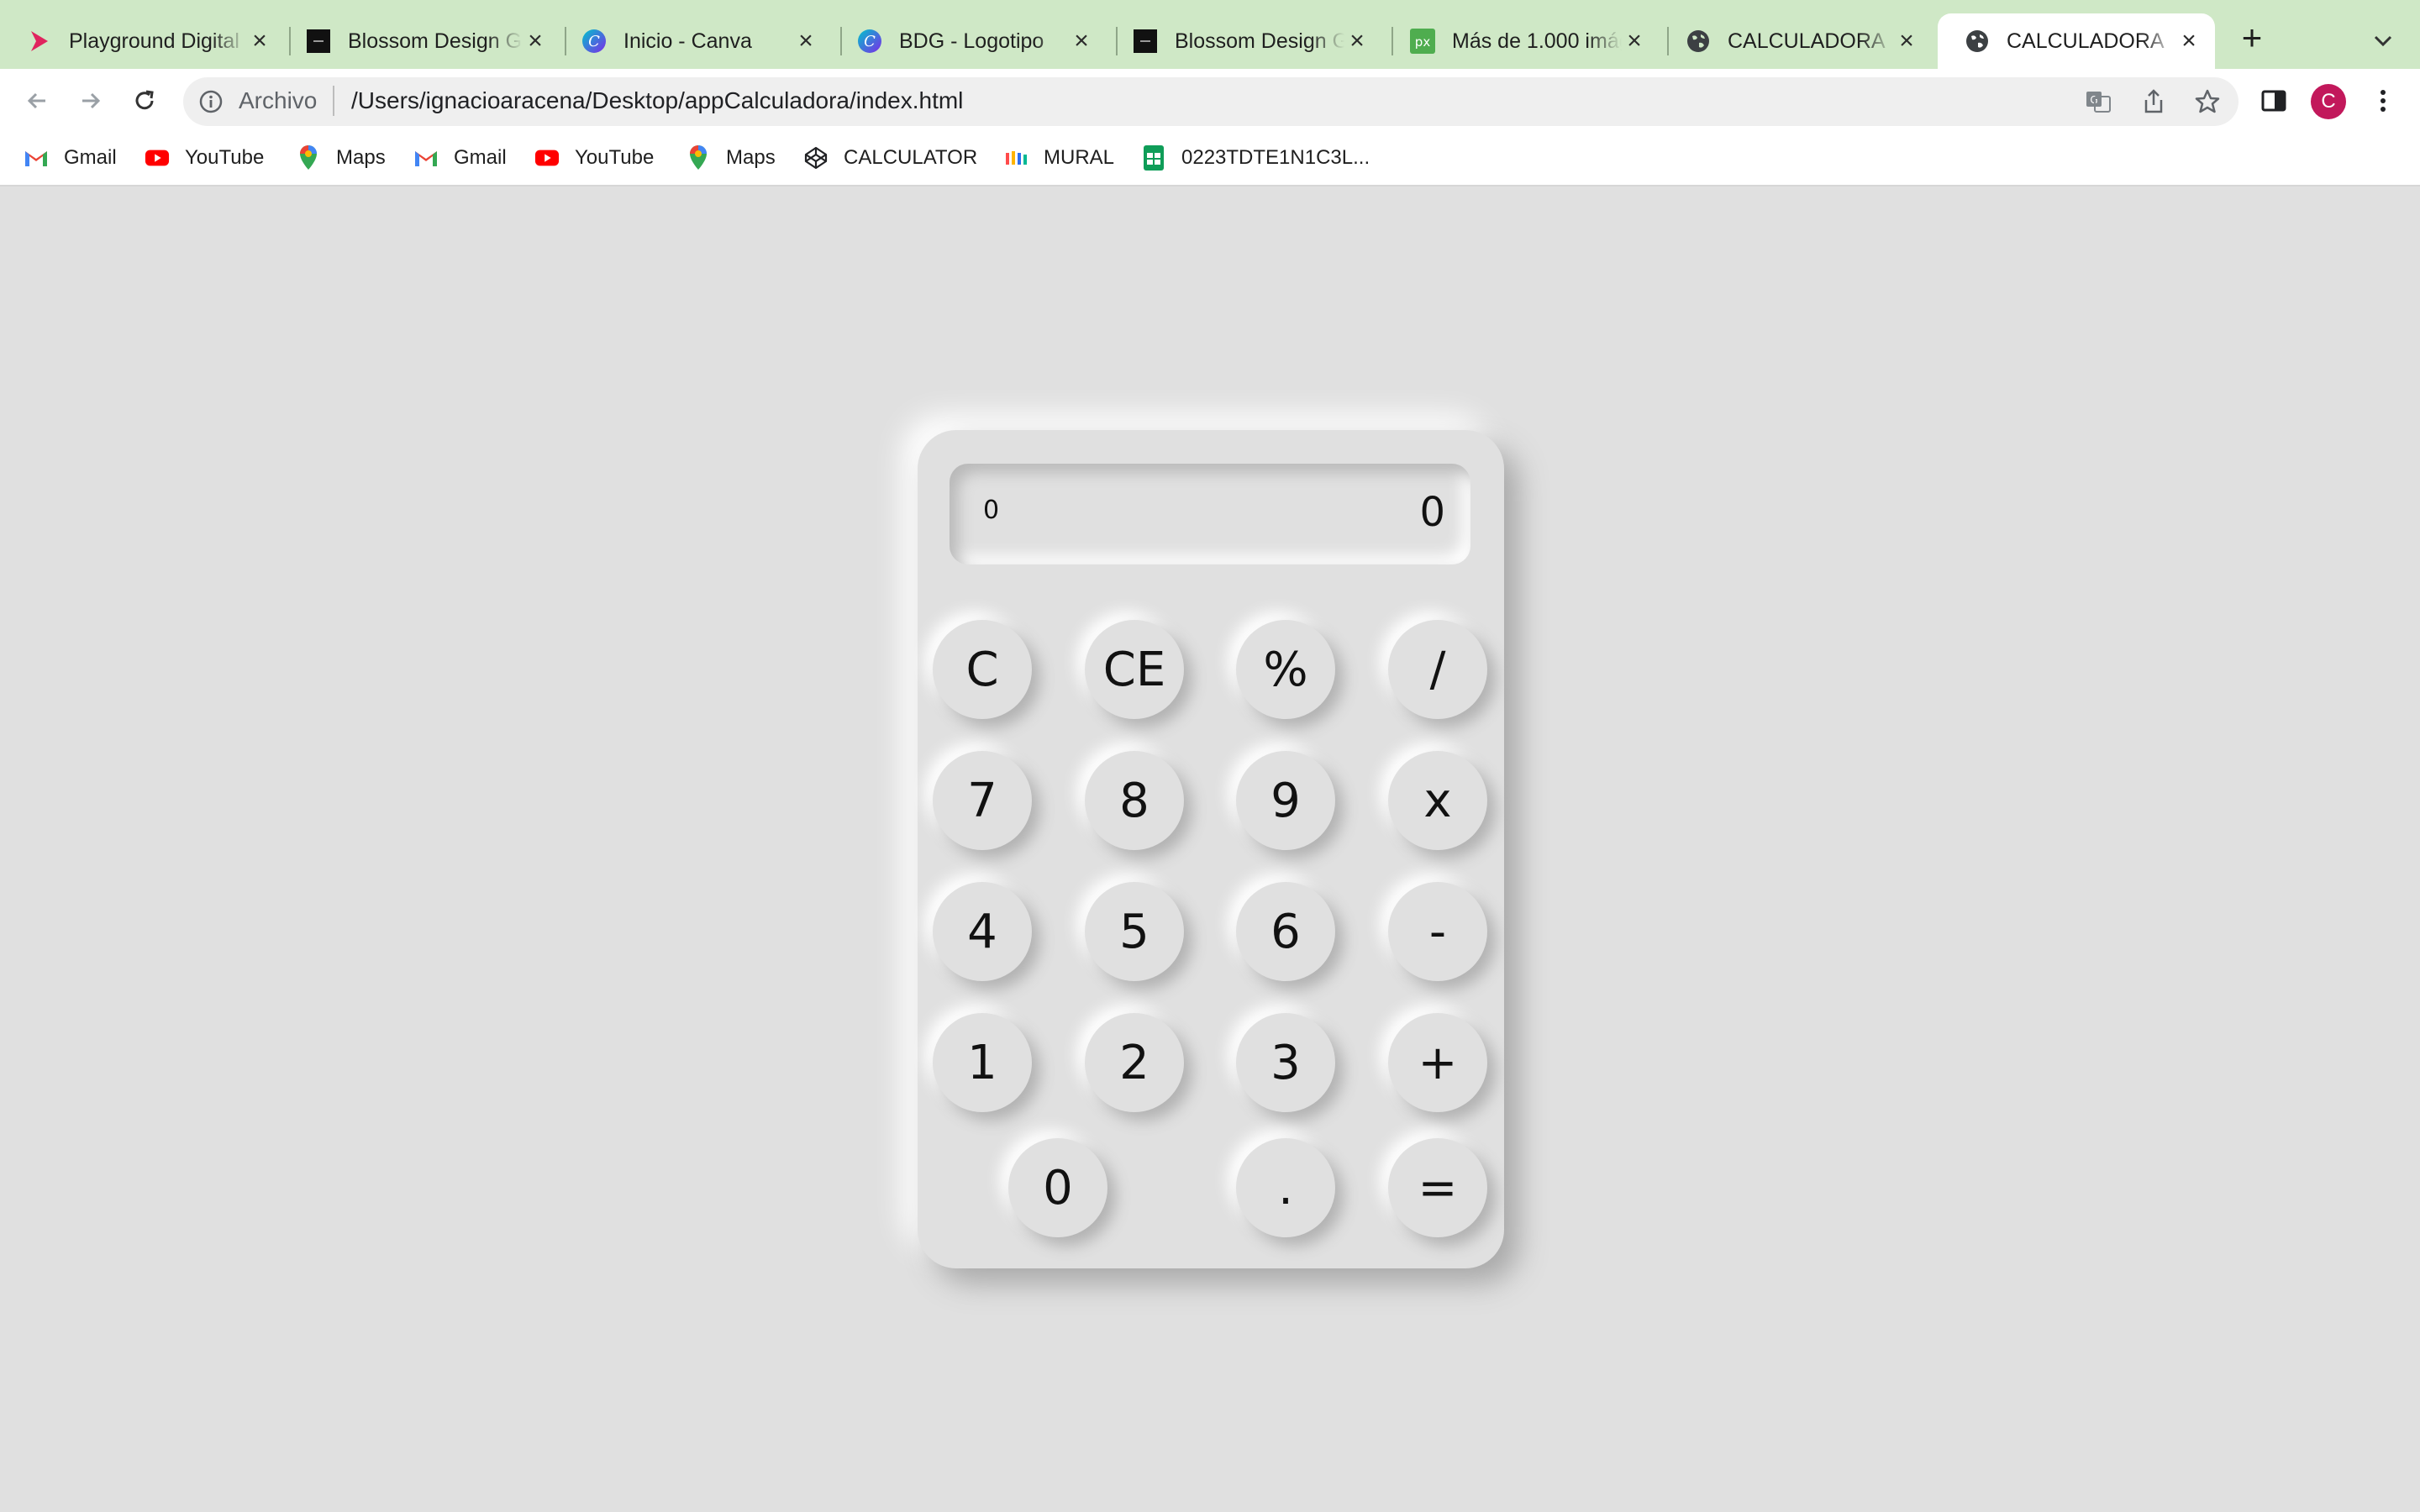 This screenshot has height=1512, width=2420. I want to click on bookmark-youtube: YouTube, so click(204, 158).